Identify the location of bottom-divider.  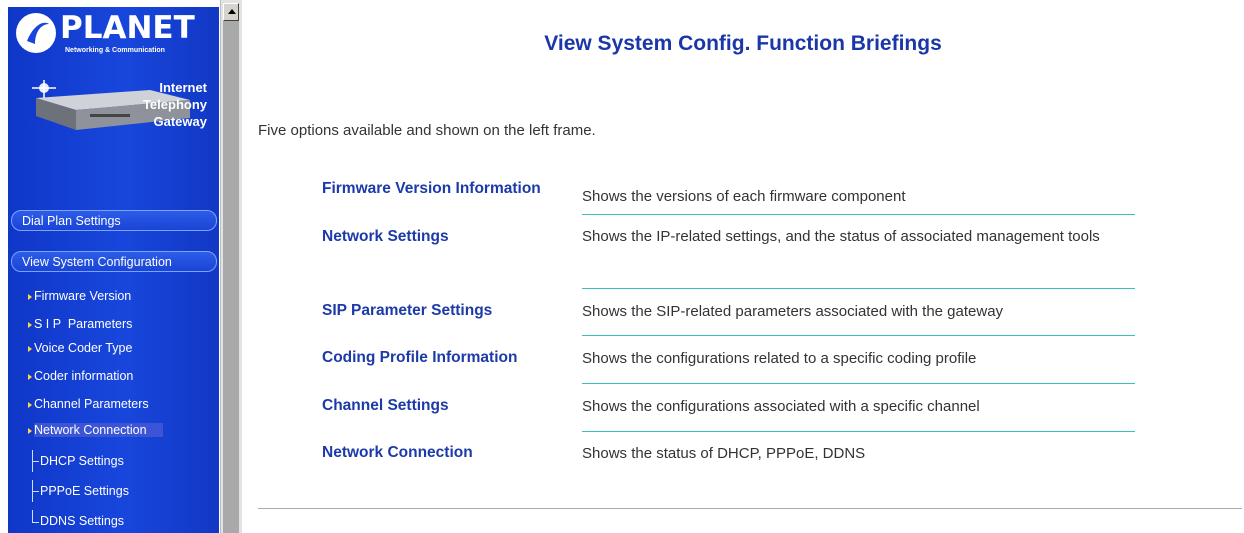
(750, 508).